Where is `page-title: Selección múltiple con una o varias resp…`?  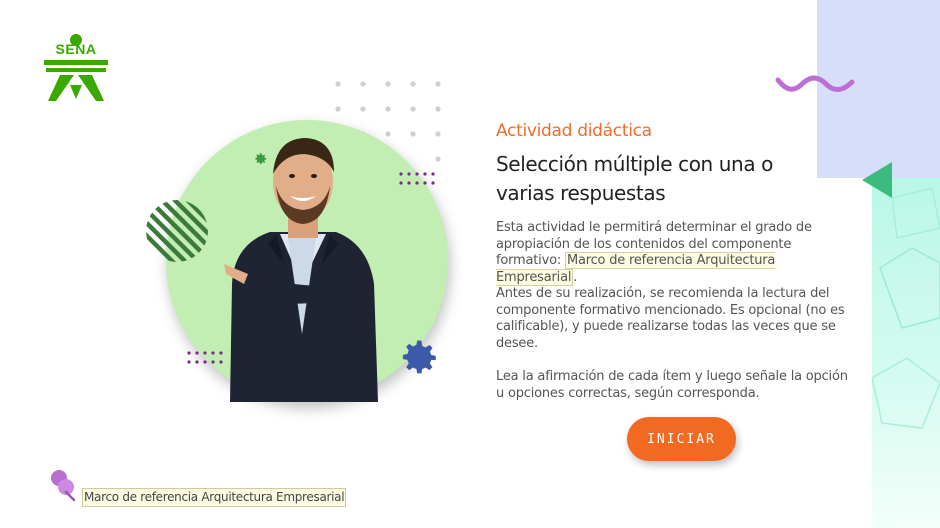
page-title: Selección múltiple con una o varias resp… is located at coordinates (634, 178).